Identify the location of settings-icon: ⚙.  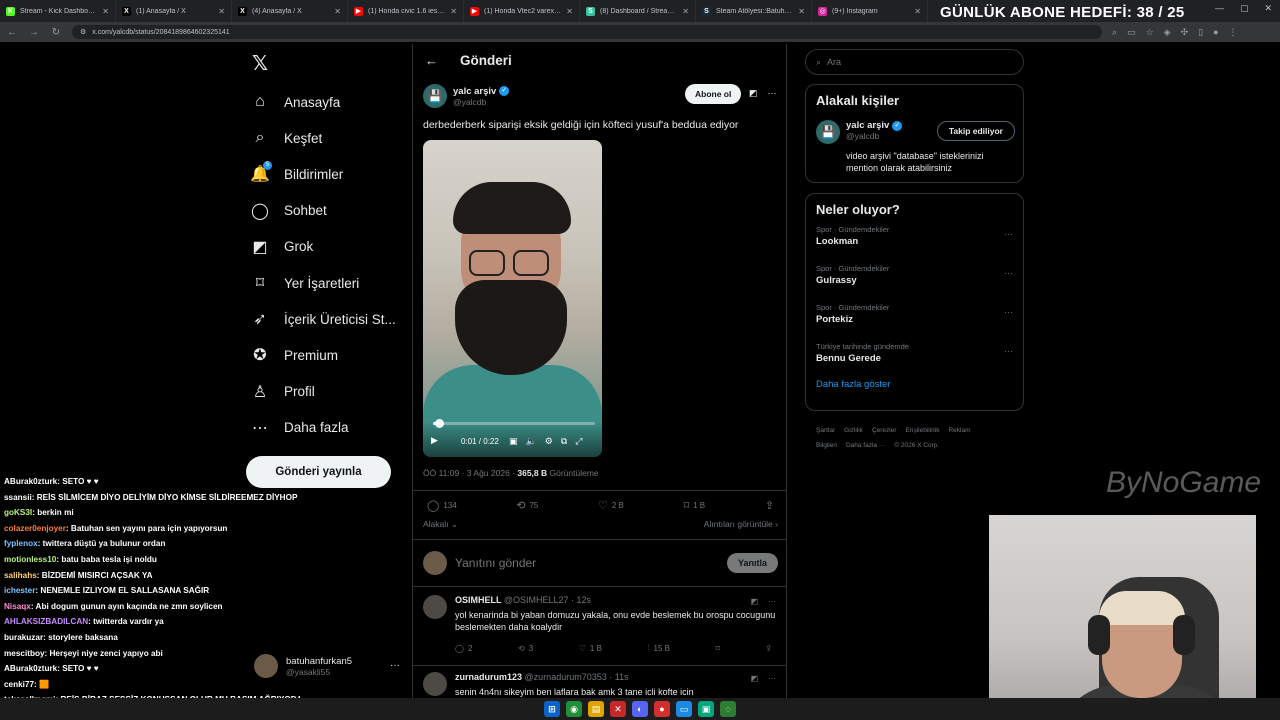
(549, 441).